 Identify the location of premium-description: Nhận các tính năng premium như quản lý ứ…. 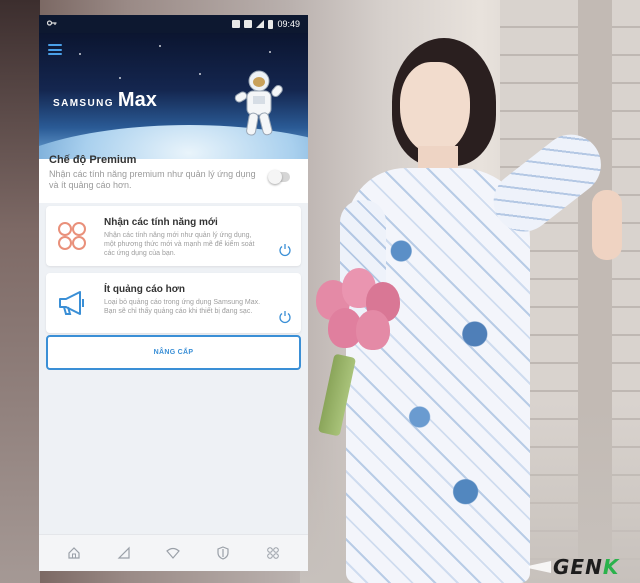
(152, 179).